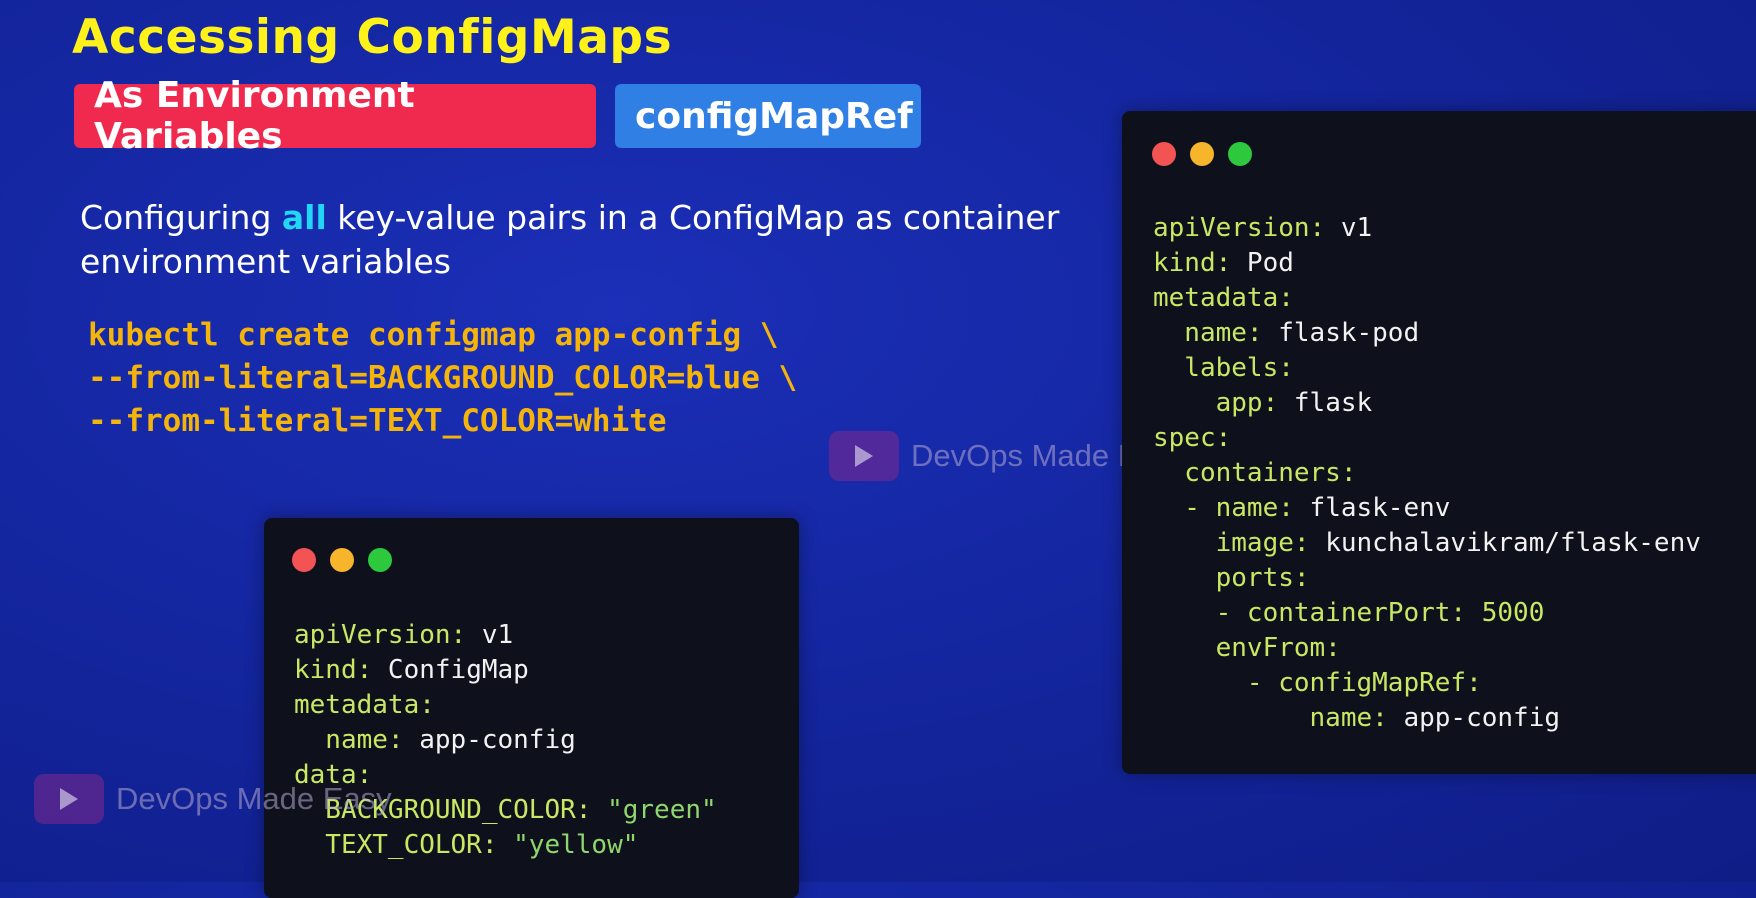  I want to click on code-line: image: kunchalavikram/flask-env, so click(1427, 543).